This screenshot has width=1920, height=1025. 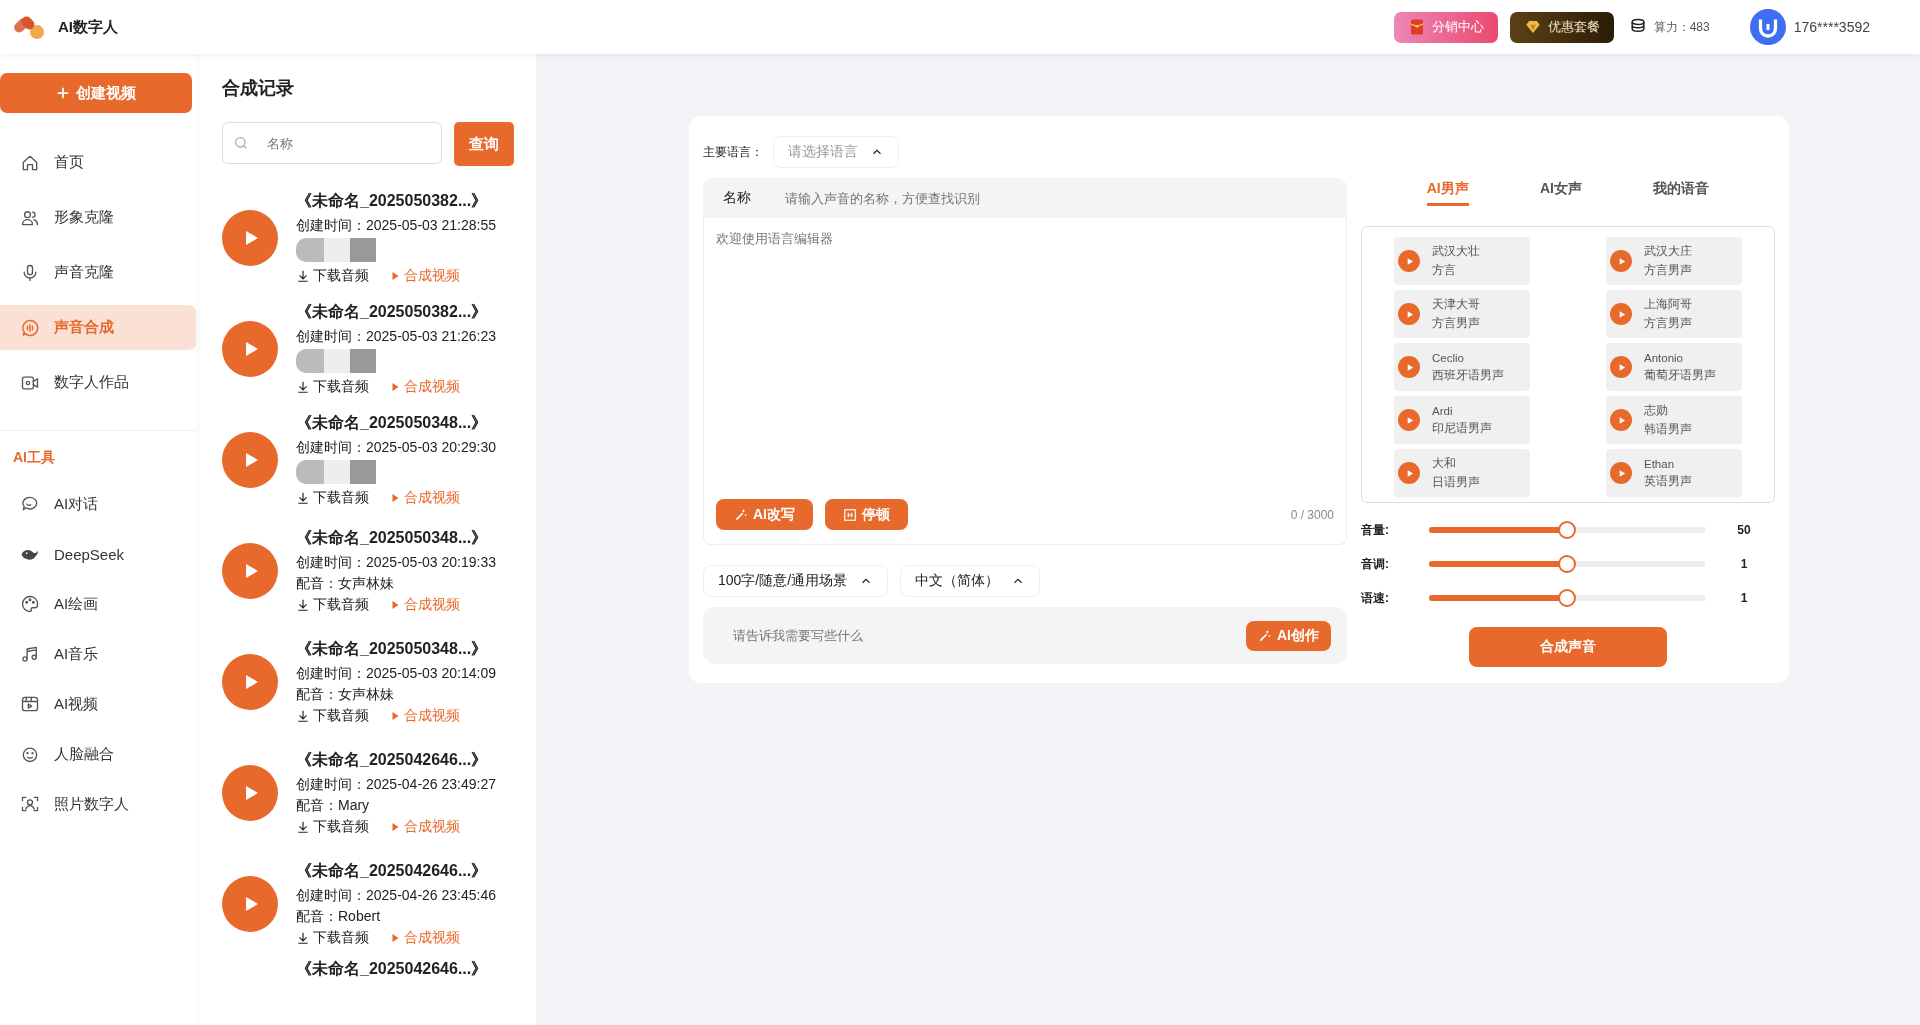 What do you see at coordinates (1462, 367) in the screenshot?
I see `voice-card: Ceclio 西班牙语男声` at bounding box center [1462, 367].